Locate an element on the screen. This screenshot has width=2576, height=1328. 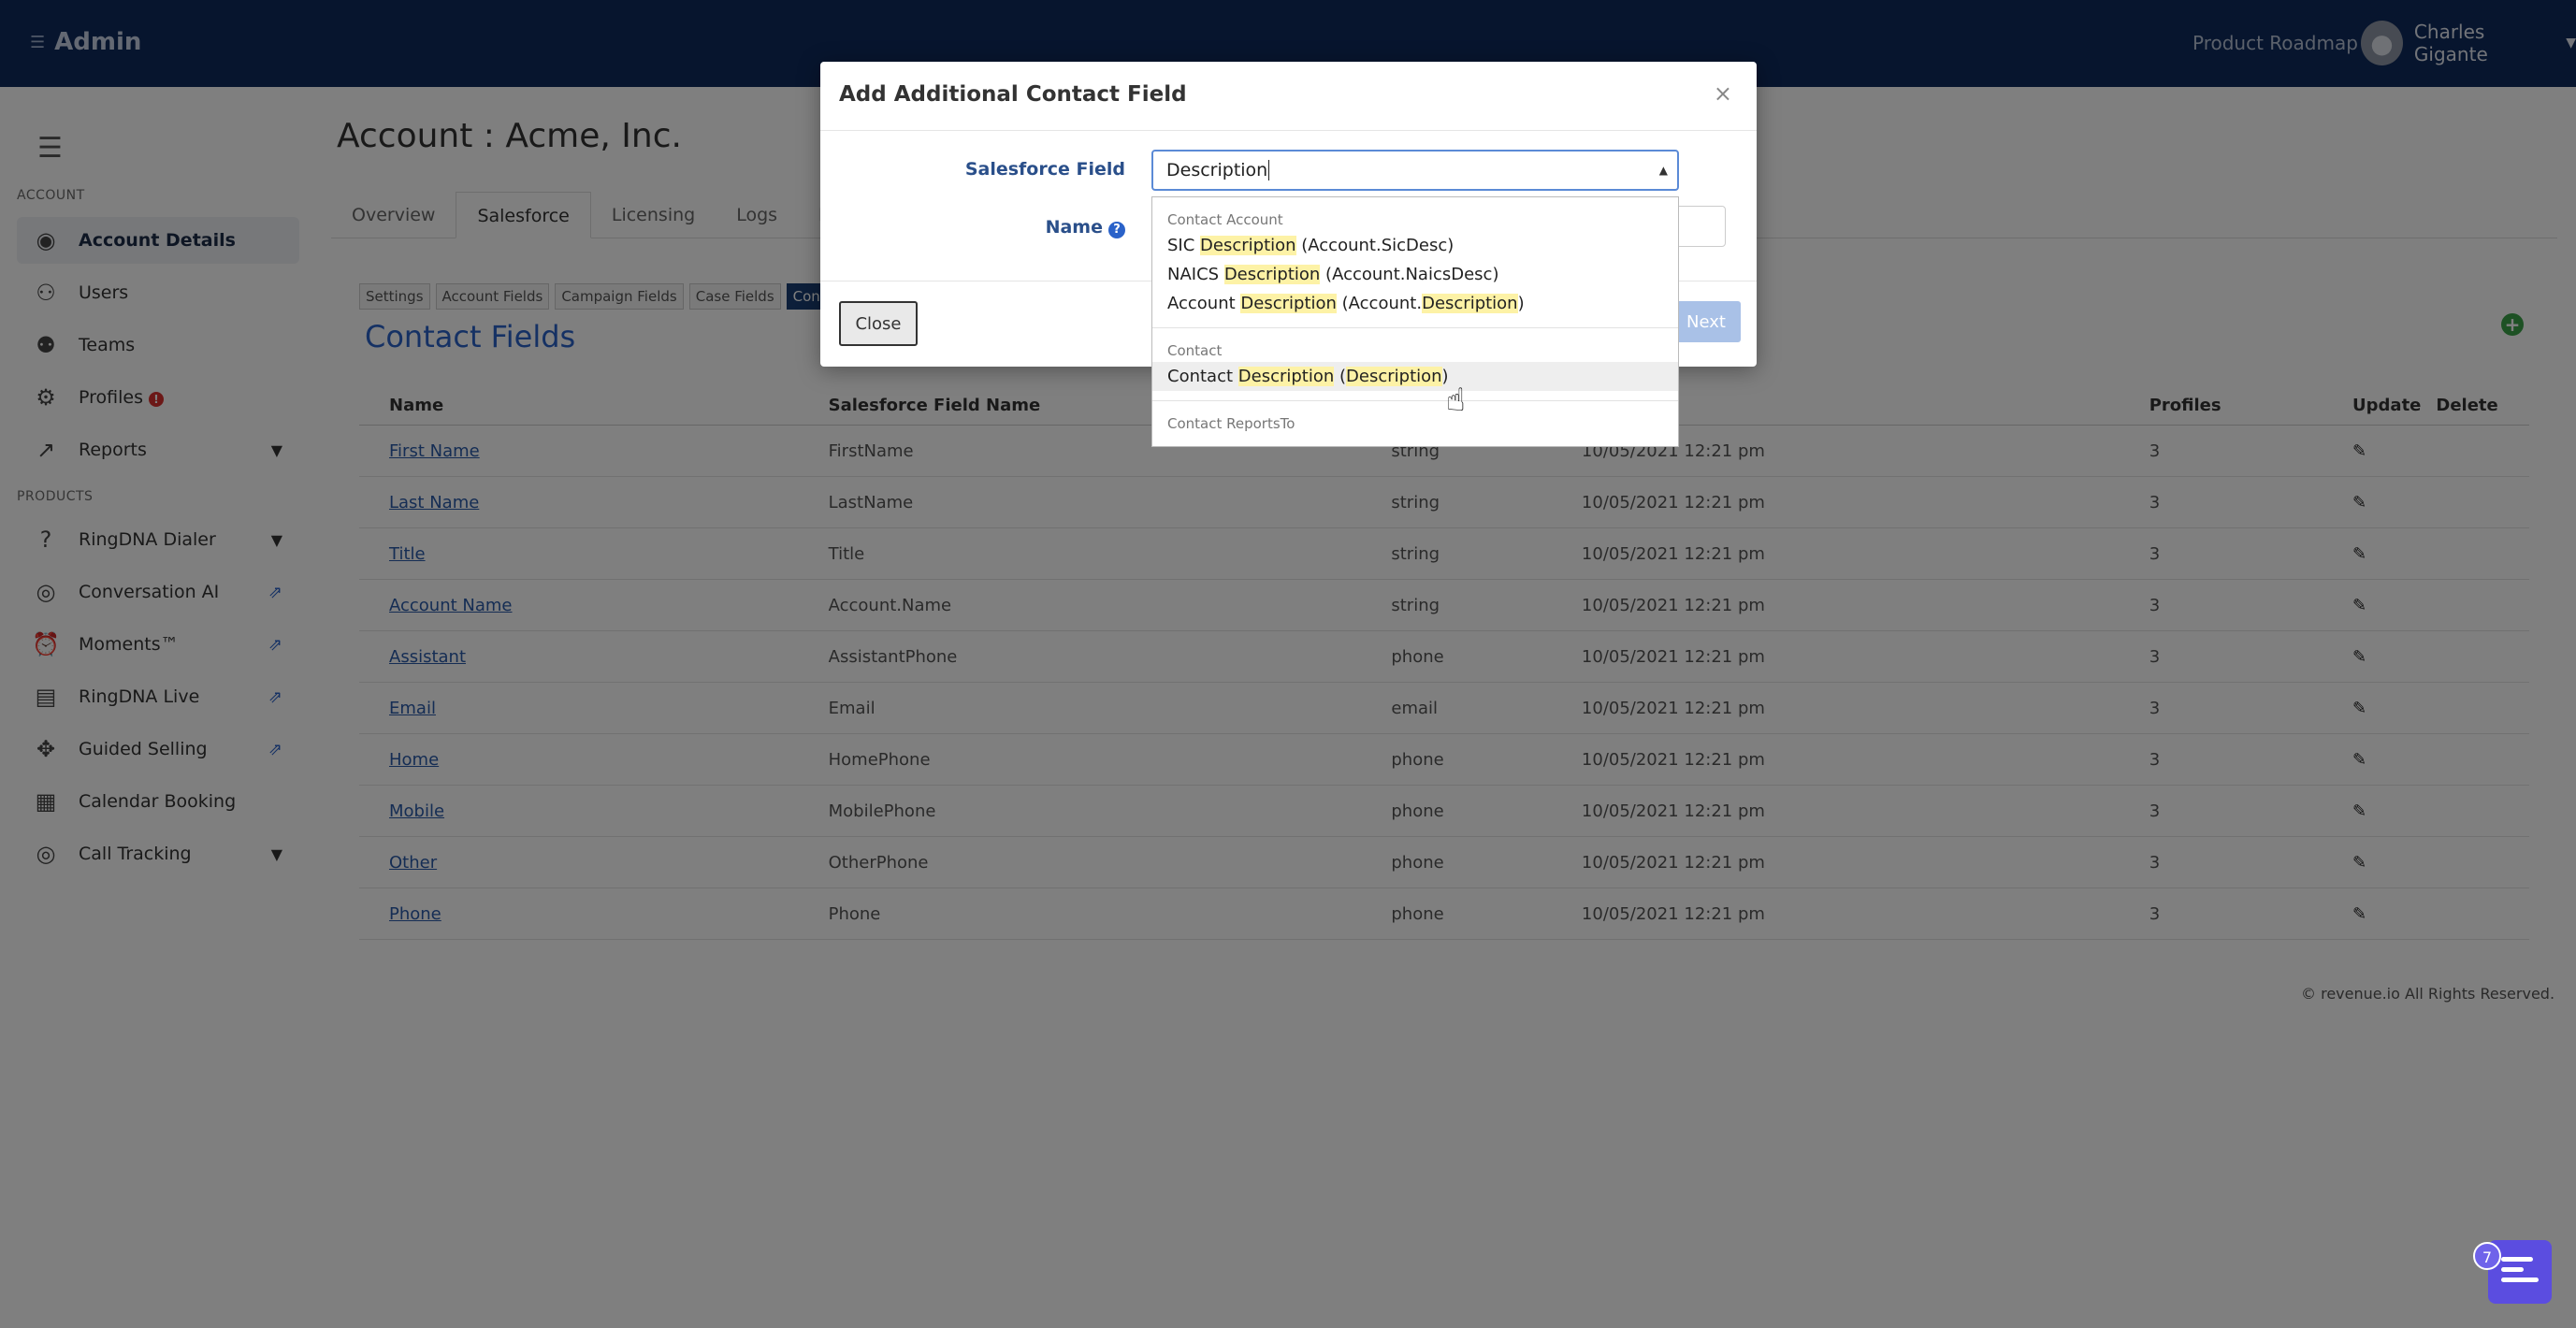
modal-header: Add Additional Contact Field × is located at coordinates (1288, 96).